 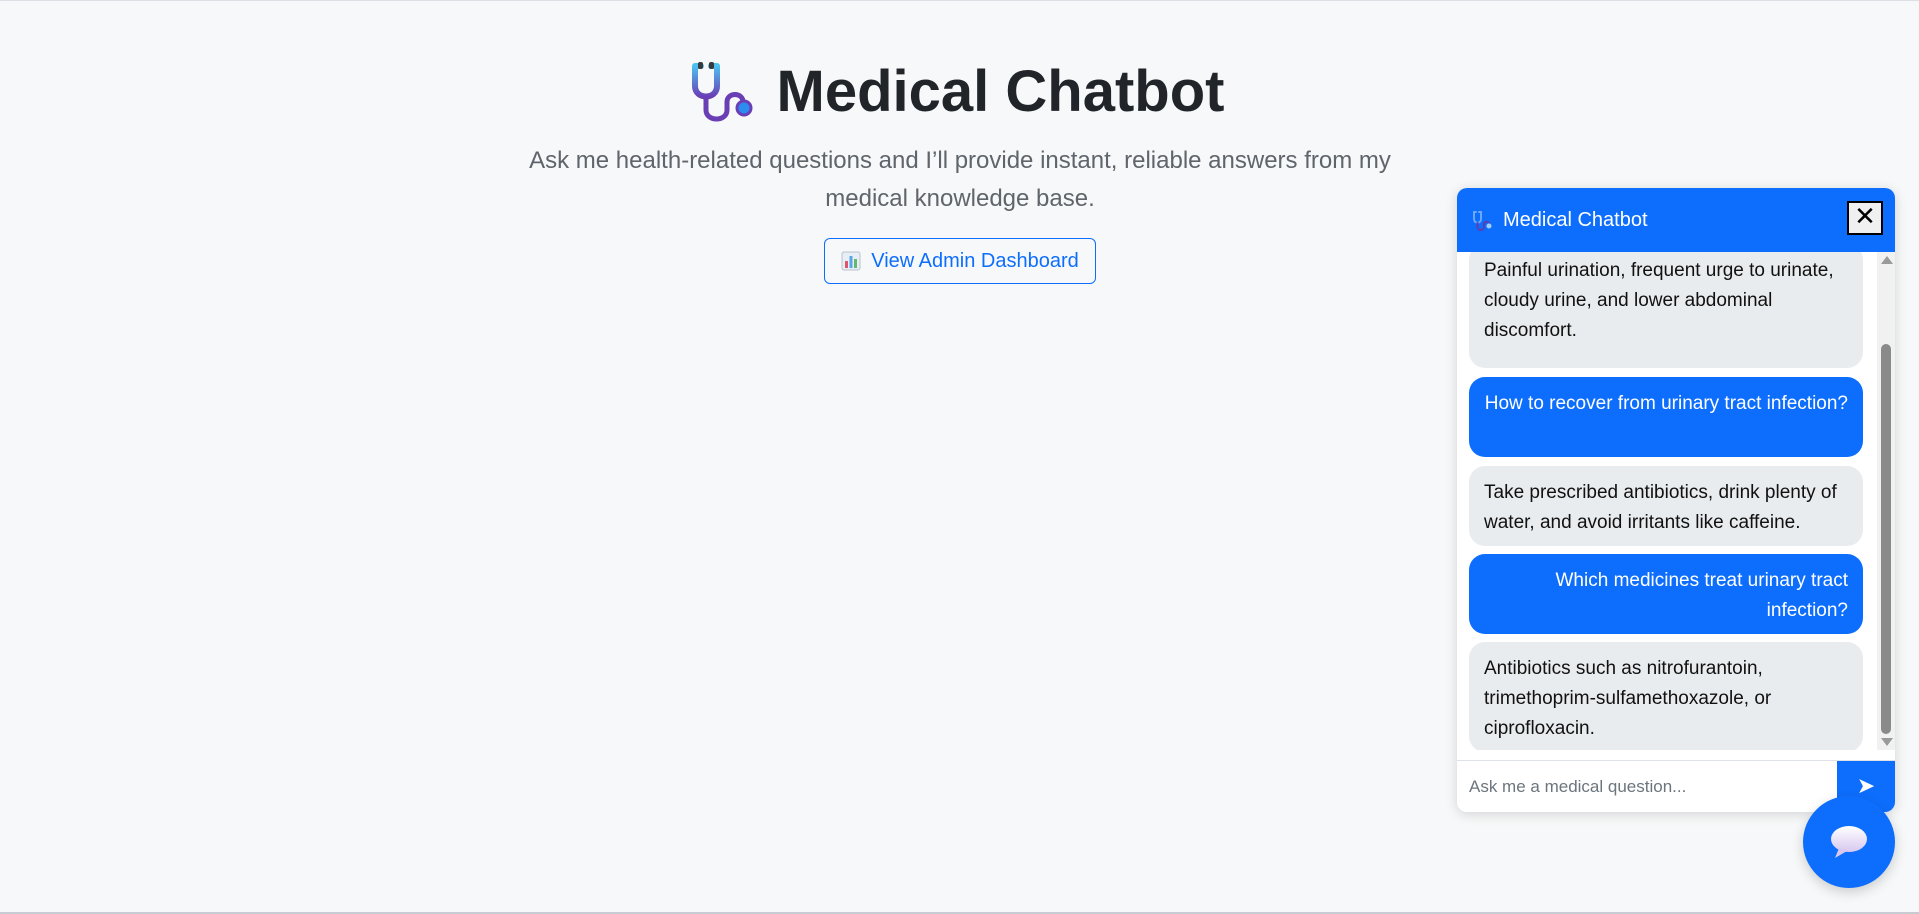 I want to click on chat-header-title: Medical Chatbot, so click(x=1575, y=220).